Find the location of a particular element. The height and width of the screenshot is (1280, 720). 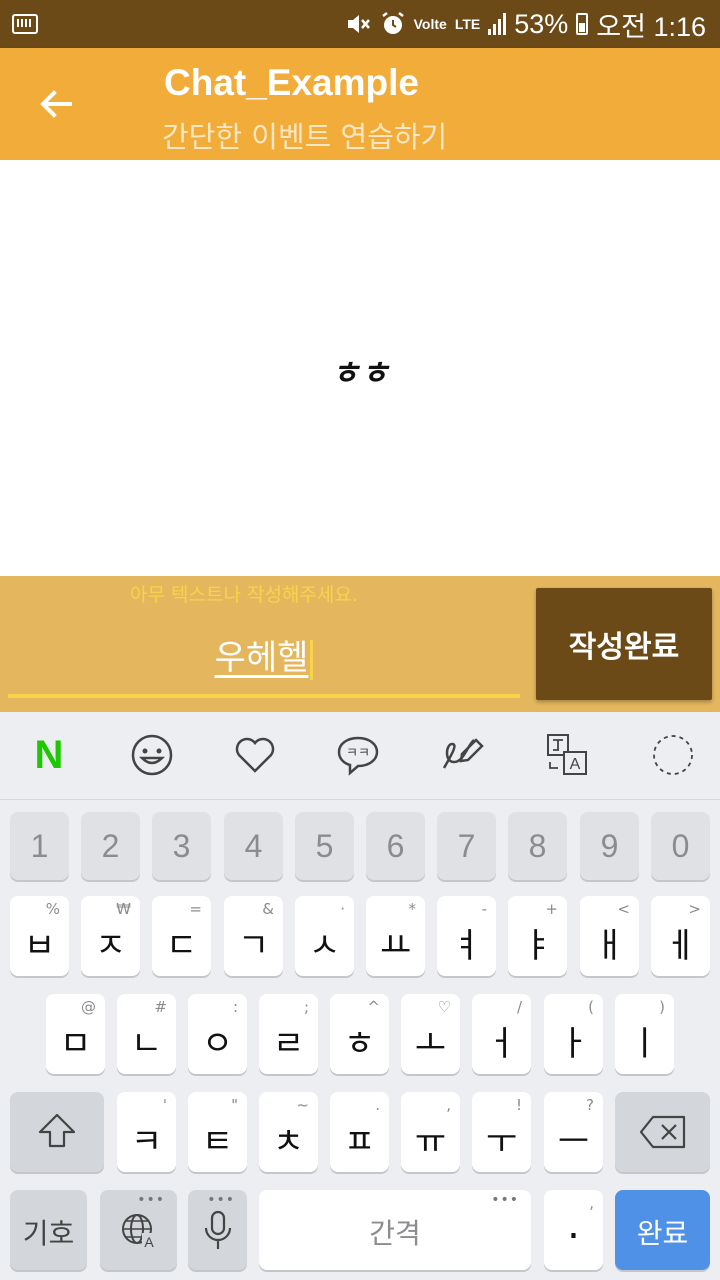

translate-icon: A is located at coordinates (567, 755).